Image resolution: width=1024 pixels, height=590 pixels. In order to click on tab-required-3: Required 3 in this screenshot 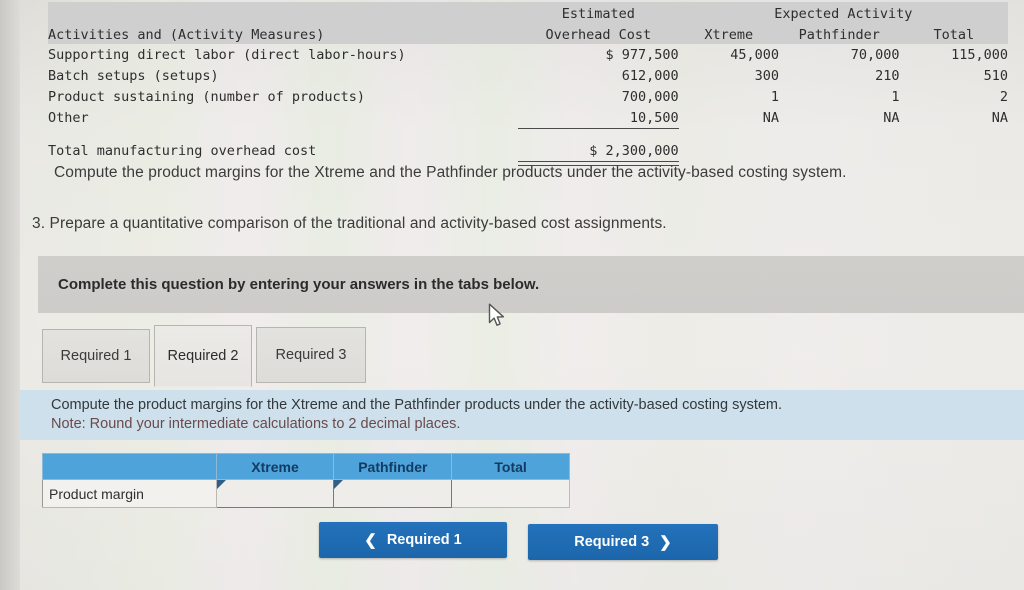, I will do `click(311, 355)`.